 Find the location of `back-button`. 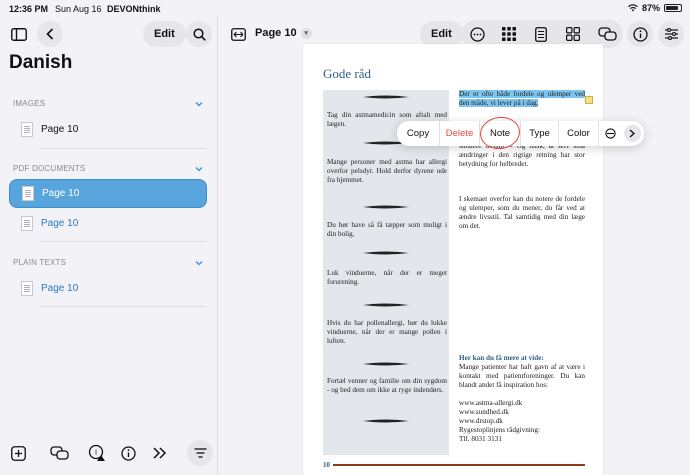

back-button is located at coordinates (50, 34).